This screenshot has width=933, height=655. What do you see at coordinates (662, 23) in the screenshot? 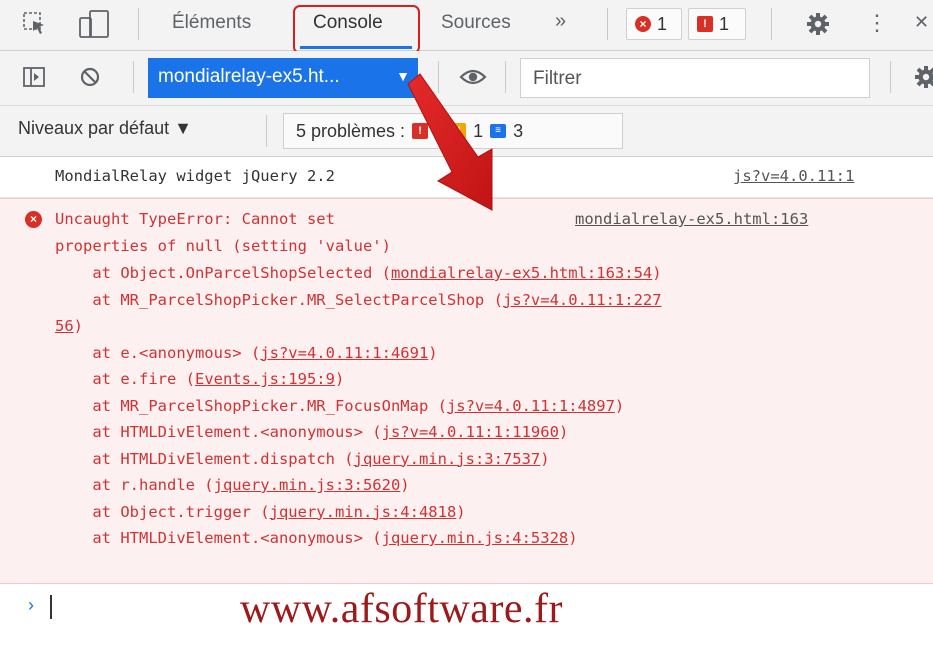
I see `error-count: 1` at bounding box center [662, 23].